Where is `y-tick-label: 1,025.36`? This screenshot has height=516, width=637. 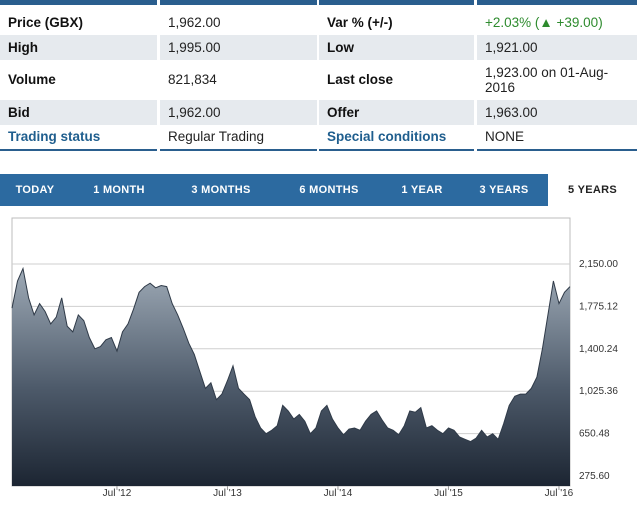
y-tick-label: 1,025.36 is located at coordinates (598, 391).